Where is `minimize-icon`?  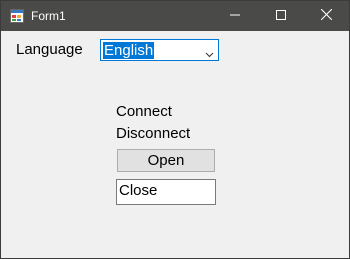 minimize-icon is located at coordinates (235, 16).